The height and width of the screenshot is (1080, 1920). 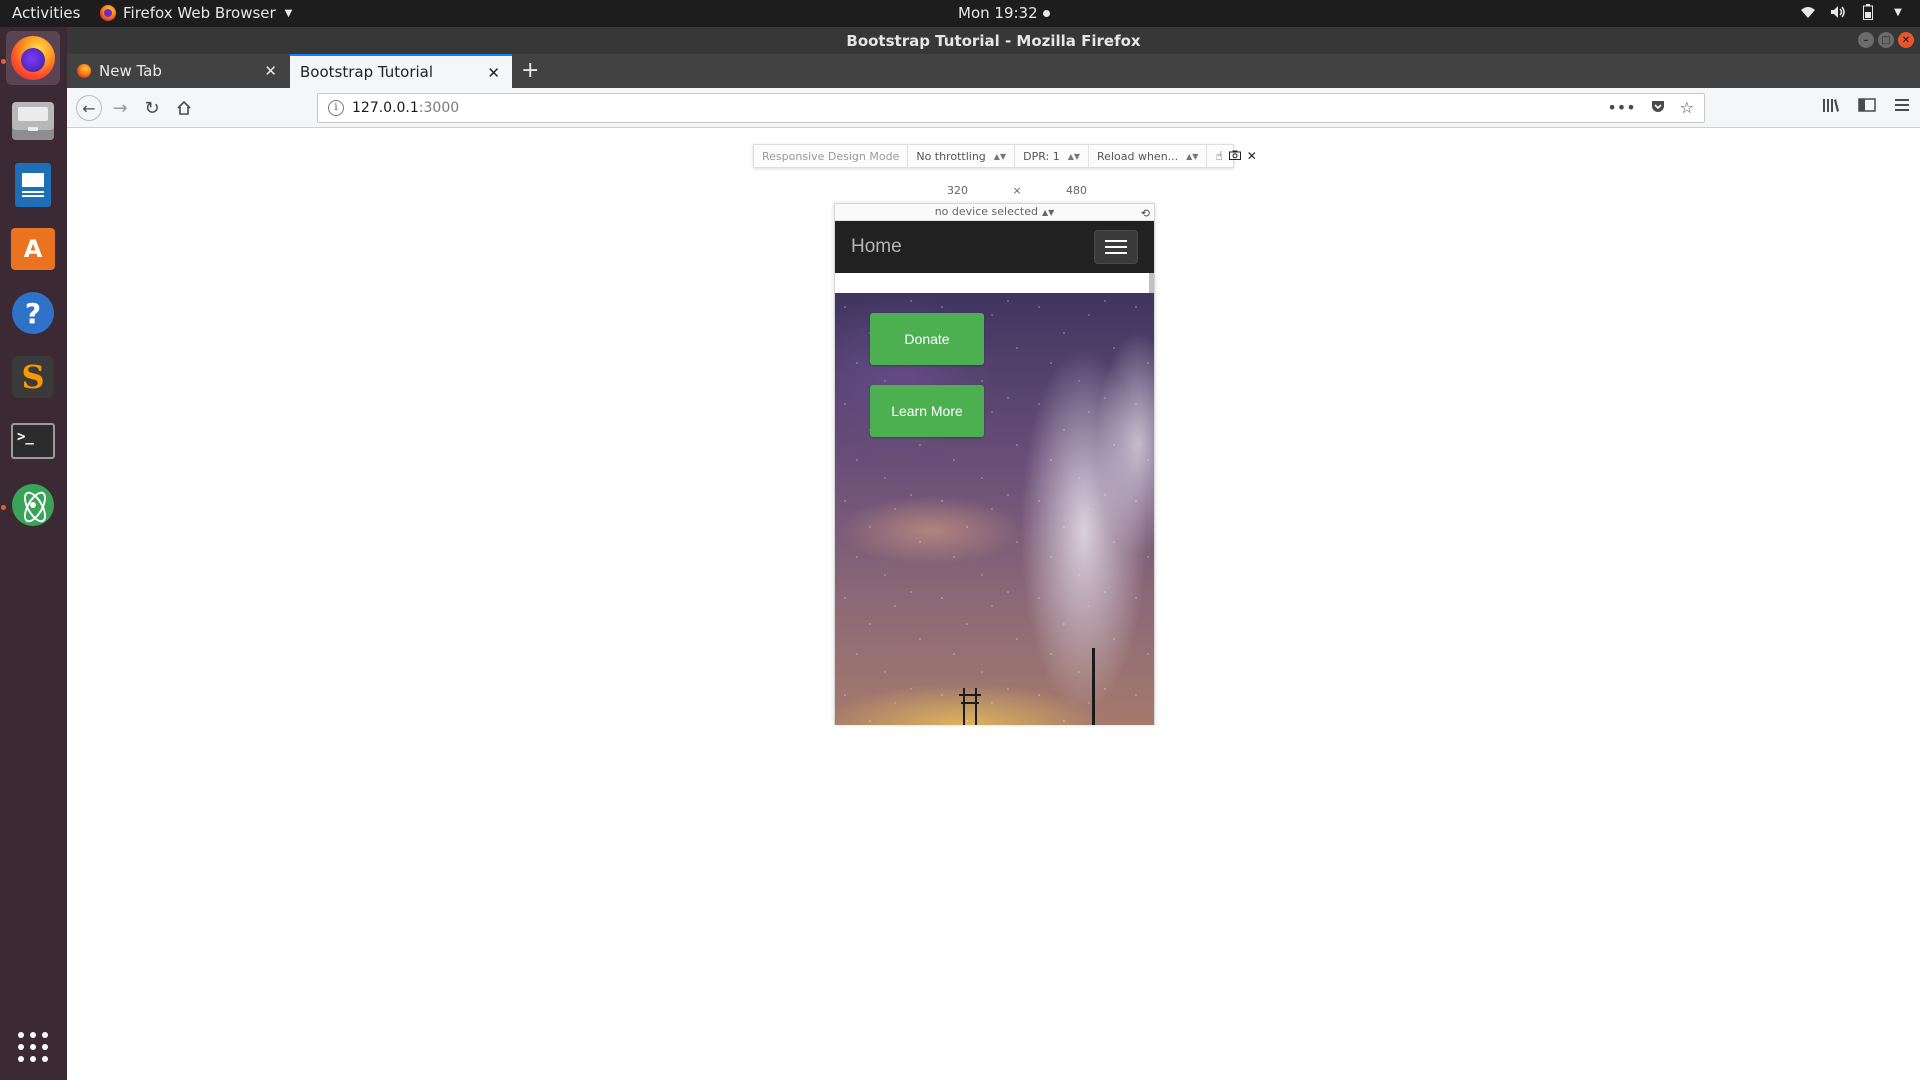 I want to click on touch-simulation-icon: ☝, so click(x=1218, y=156).